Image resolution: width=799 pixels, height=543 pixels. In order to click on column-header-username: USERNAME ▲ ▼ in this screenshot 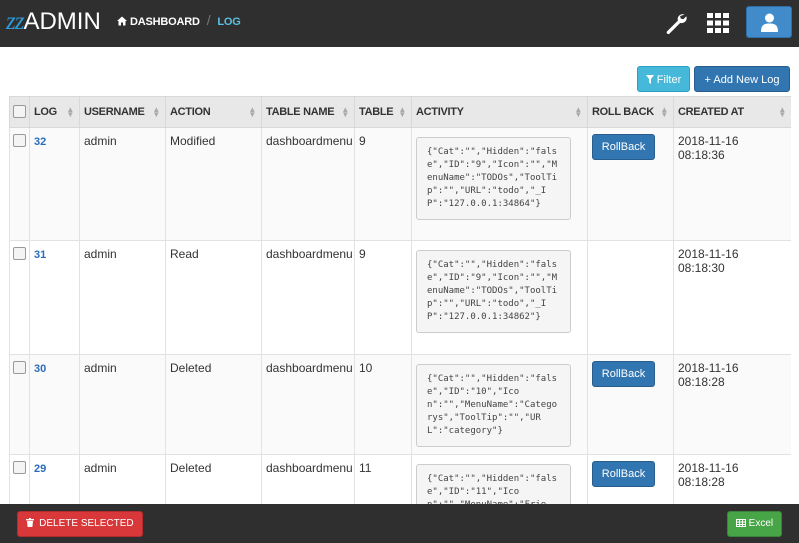, I will do `click(122, 112)`.